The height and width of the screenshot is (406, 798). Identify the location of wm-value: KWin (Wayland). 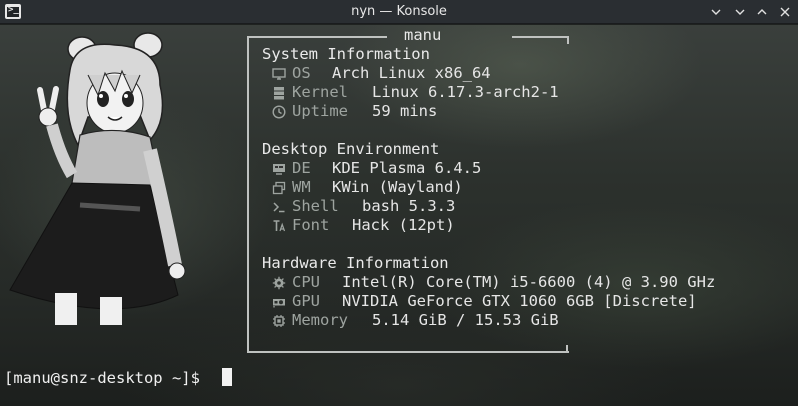
(397, 187).